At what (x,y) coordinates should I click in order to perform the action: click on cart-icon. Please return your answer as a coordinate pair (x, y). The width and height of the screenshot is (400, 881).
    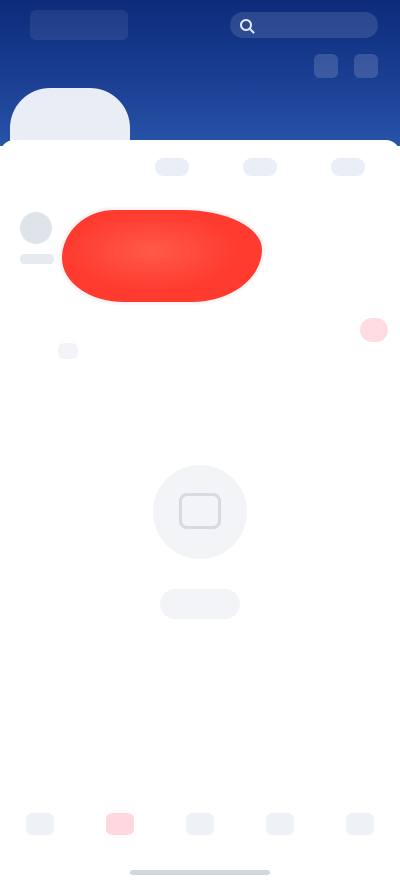
    Looking at the image, I should click on (280, 824).